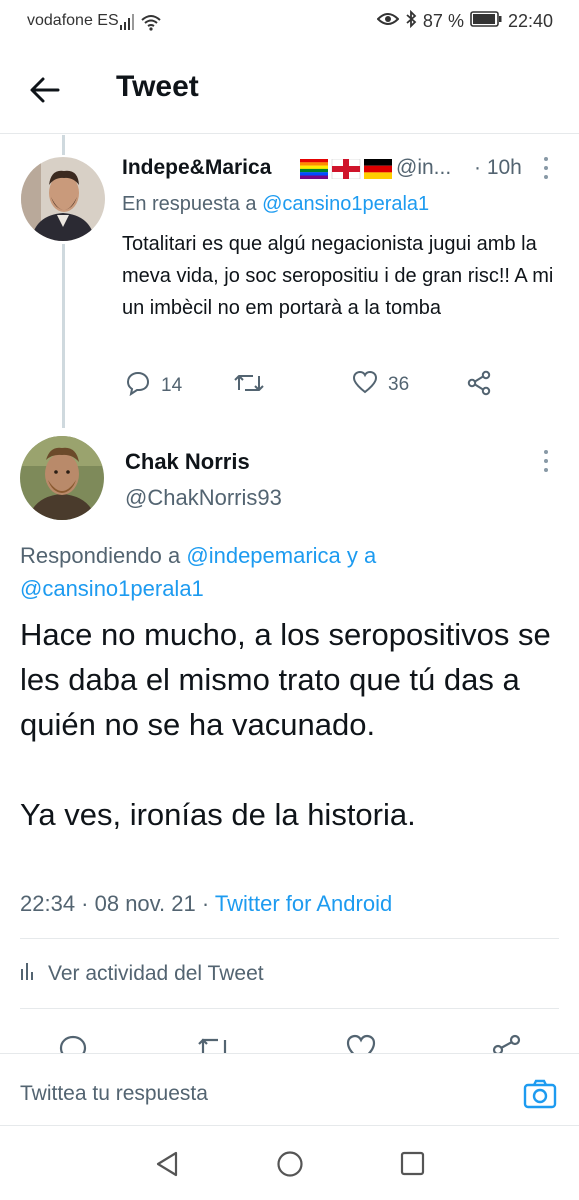 Image resolution: width=579 pixels, height=1200 pixels. What do you see at coordinates (289, 1089) in the screenshot?
I see `reply-composer: Twittea tu respuesta` at bounding box center [289, 1089].